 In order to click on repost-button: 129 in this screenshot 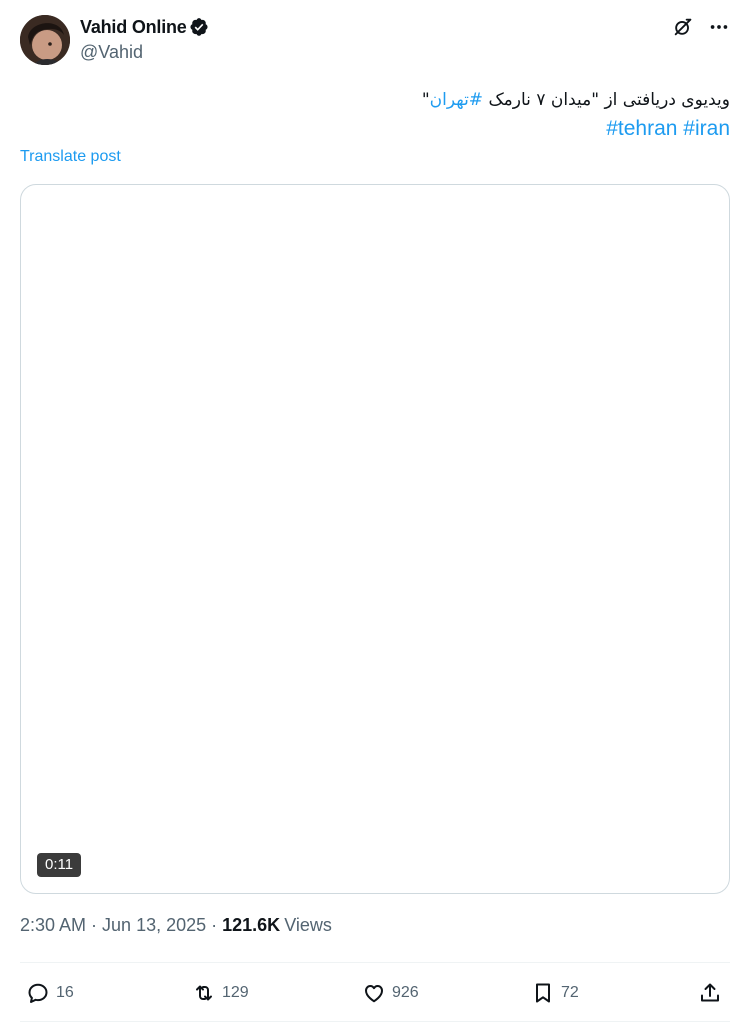, I will do `click(220, 993)`.